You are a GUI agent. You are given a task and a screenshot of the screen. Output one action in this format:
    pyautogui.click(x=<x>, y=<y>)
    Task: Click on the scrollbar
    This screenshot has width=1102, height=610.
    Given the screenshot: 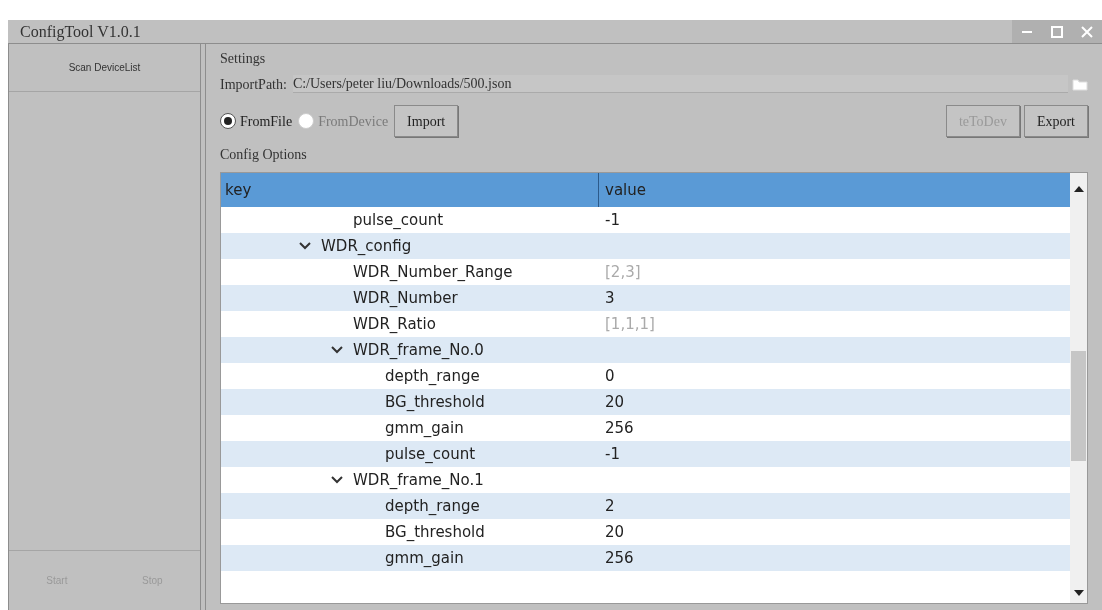 What is the action you would take?
    pyautogui.click(x=1078, y=388)
    